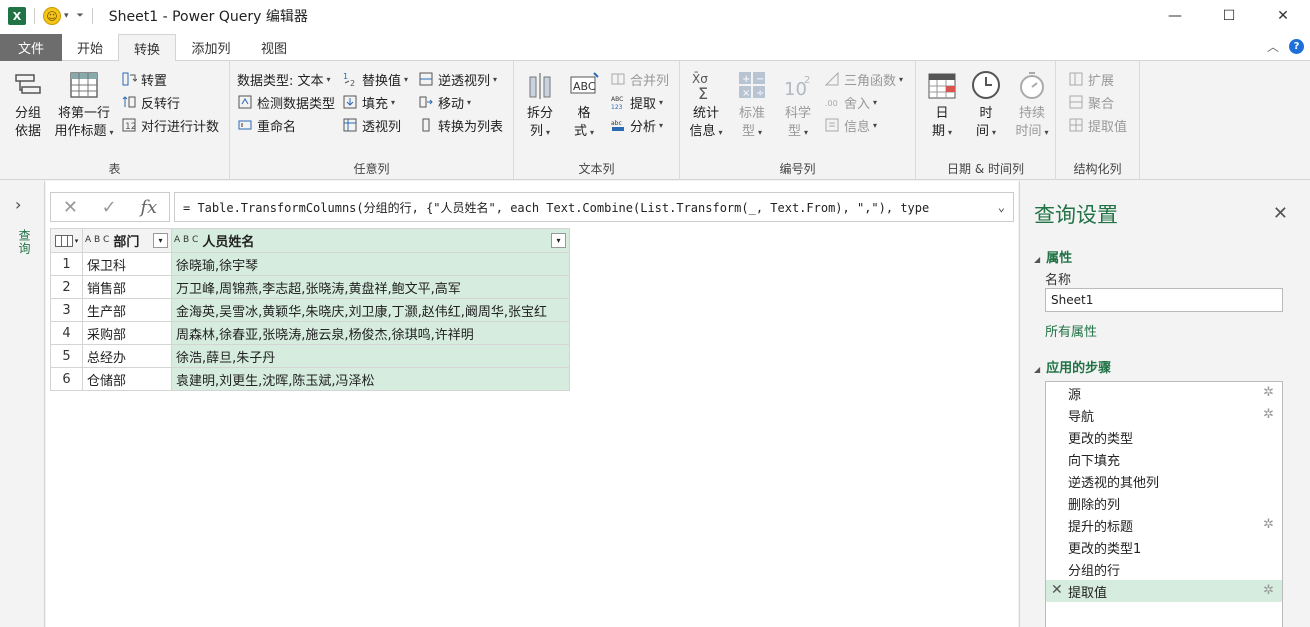 The image size is (1310, 627). I want to click on standard-button: + − × ÷ 标准 型 ▾, so click(752, 105).